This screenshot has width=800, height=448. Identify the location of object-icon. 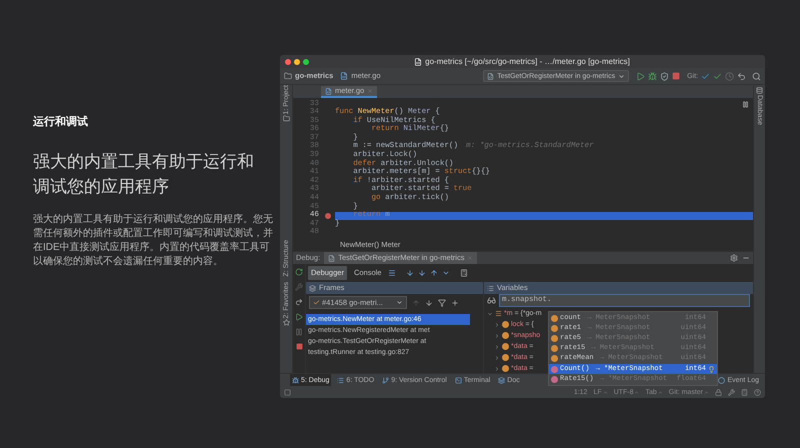
(498, 313).